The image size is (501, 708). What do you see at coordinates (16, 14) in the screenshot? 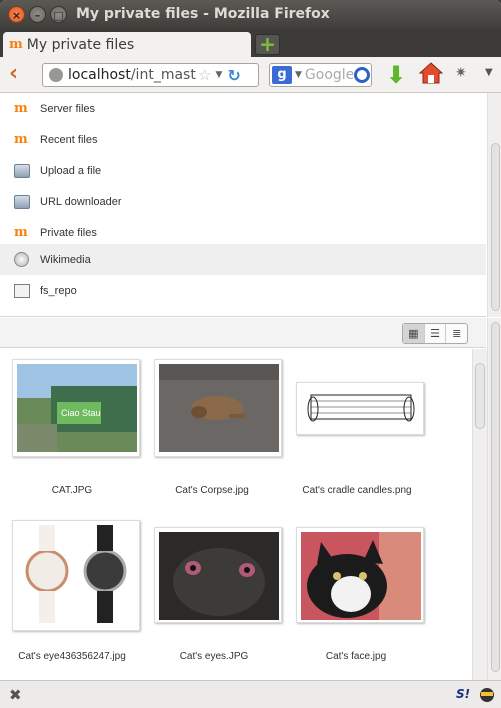
I see `close-window-button: ×` at bounding box center [16, 14].